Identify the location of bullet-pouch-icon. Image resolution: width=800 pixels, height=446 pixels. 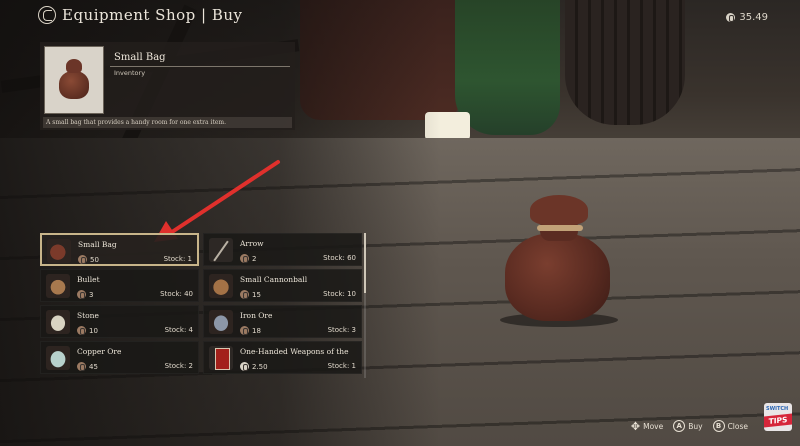
(58, 286).